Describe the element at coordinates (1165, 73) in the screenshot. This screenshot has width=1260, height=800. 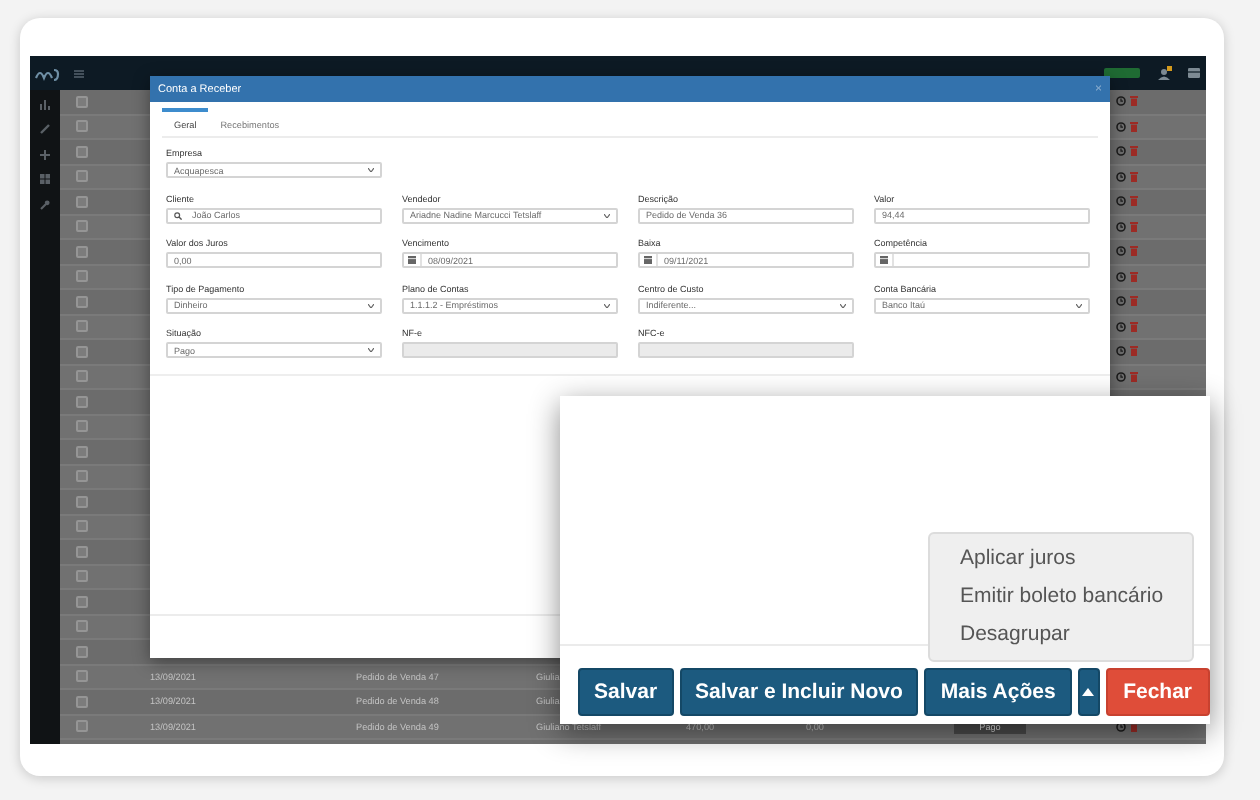
I see `user-alert-icon` at that location.